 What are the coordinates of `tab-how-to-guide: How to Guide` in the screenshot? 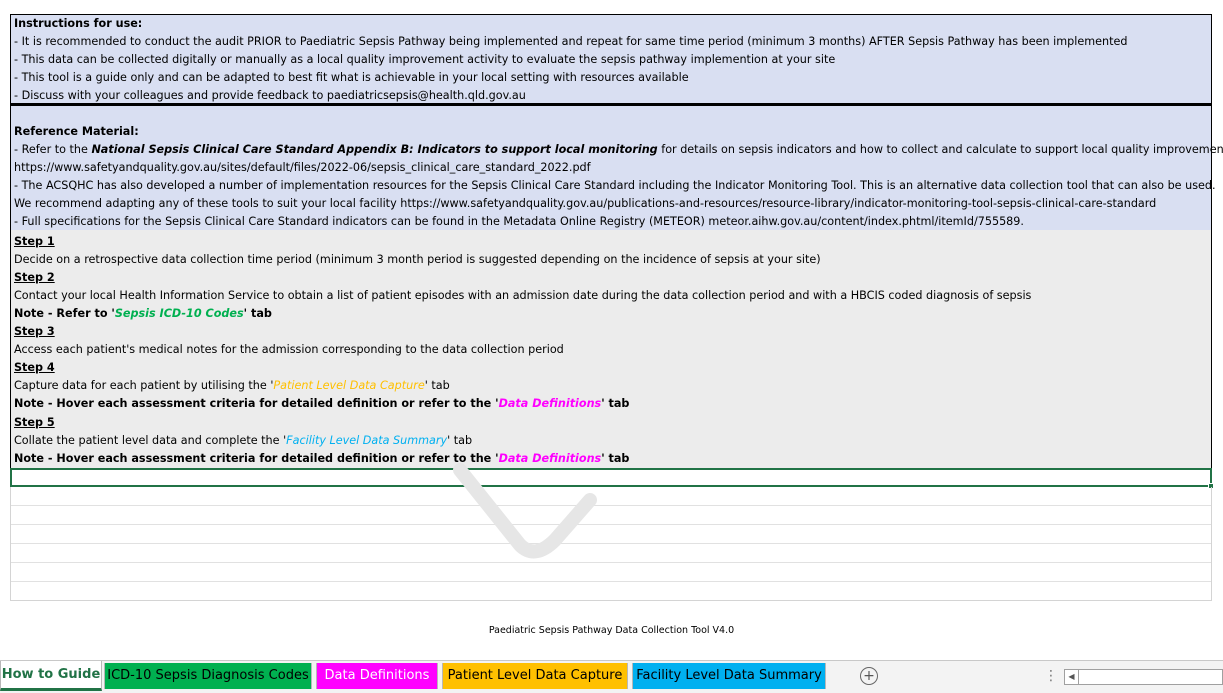 It's located at (51, 676).